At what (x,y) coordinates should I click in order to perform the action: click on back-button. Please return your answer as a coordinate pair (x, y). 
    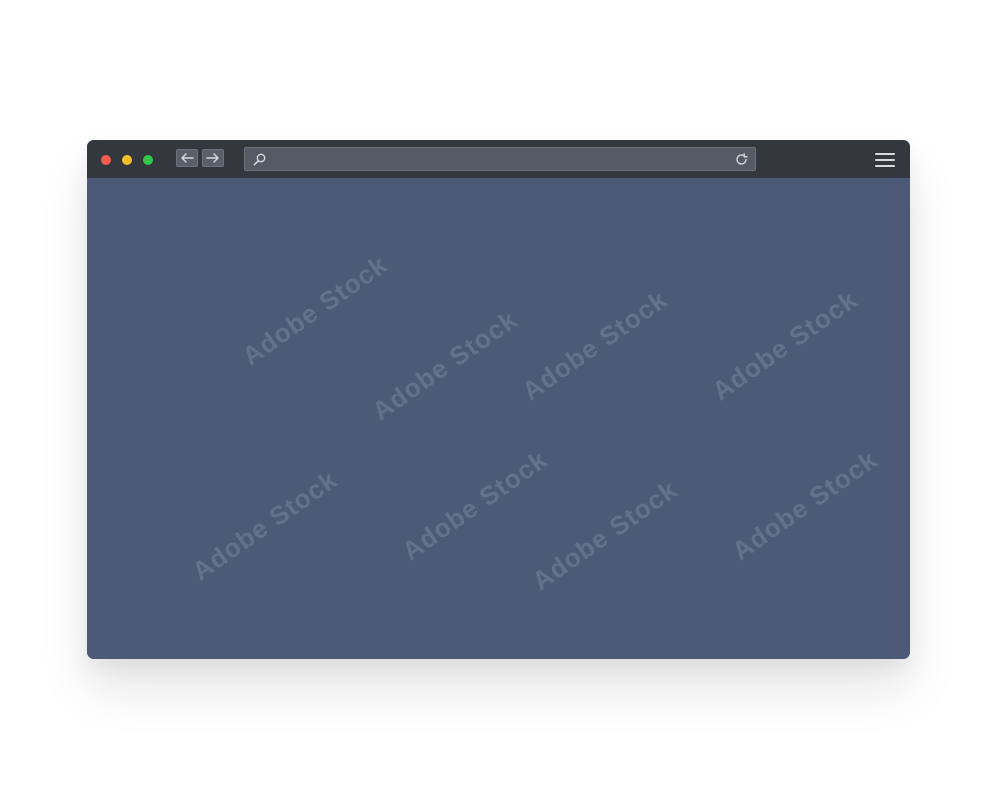
    Looking at the image, I should click on (187, 158).